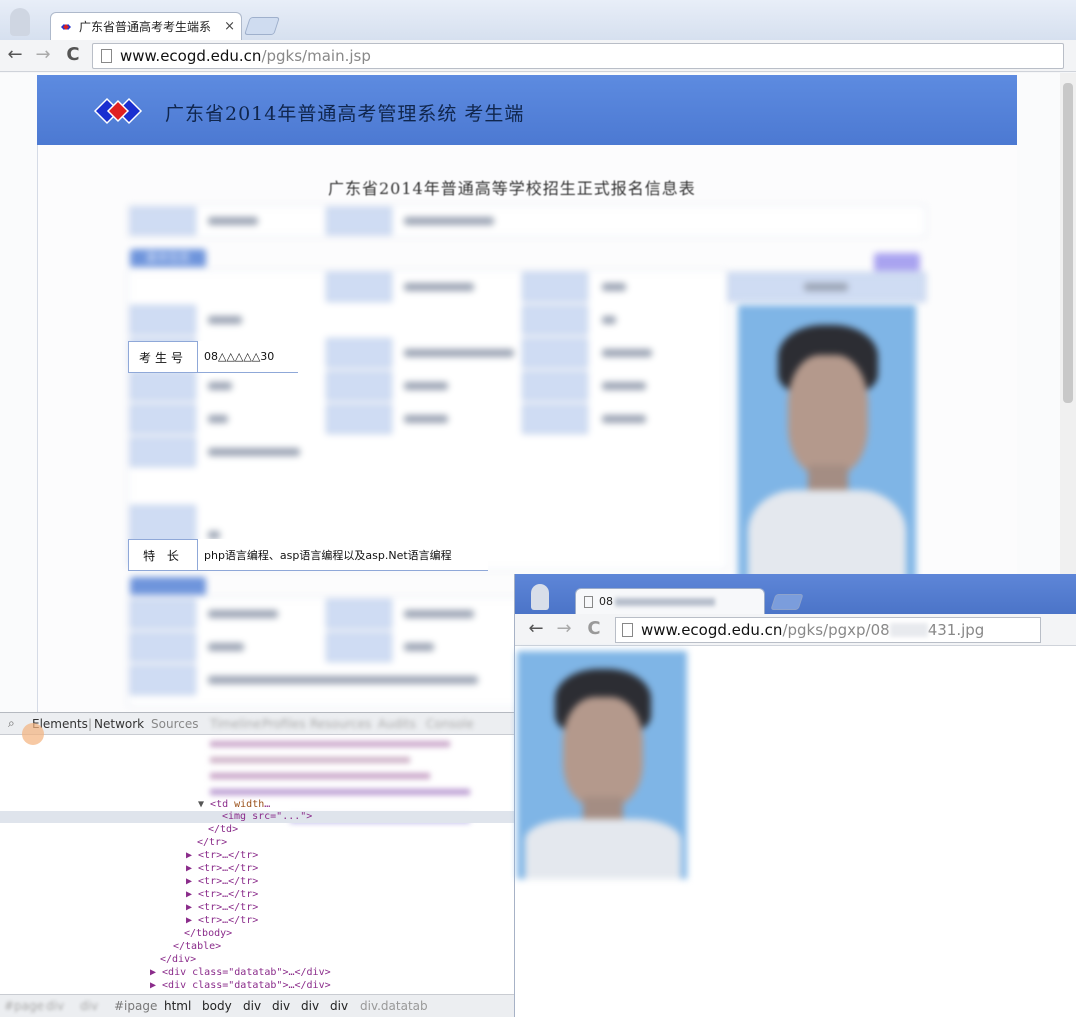 The height and width of the screenshot is (1017, 1076). Describe the element at coordinates (163, 555) in the screenshot. I see `specialty-label: 特 长` at that location.